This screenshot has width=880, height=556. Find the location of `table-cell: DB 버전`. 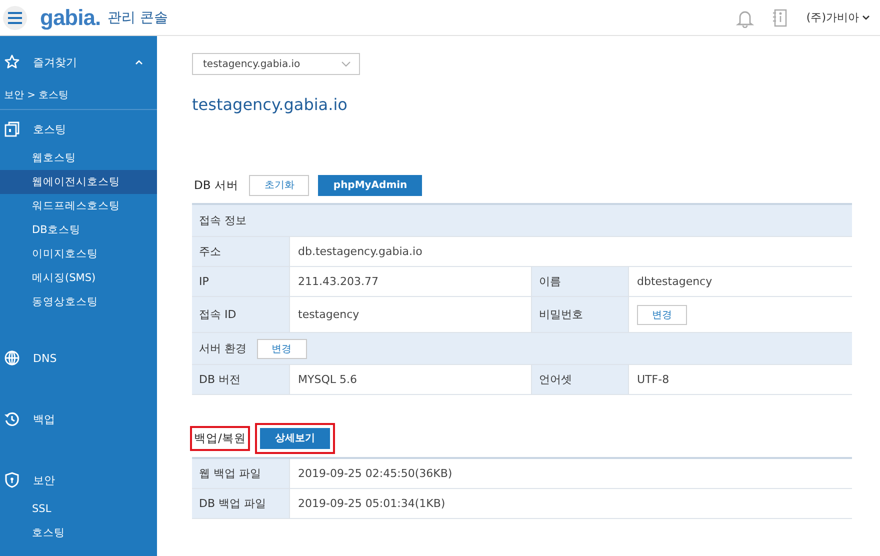

table-cell: DB 버전 is located at coordinates (241, 379).